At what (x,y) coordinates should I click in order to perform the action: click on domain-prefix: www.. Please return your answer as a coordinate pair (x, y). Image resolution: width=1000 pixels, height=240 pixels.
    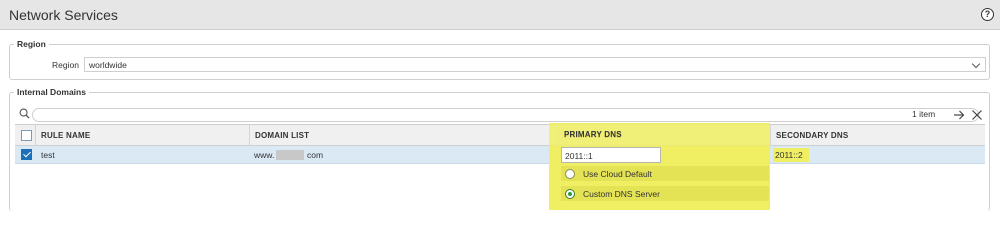
    Looking at the image, I should click on (264, 155).